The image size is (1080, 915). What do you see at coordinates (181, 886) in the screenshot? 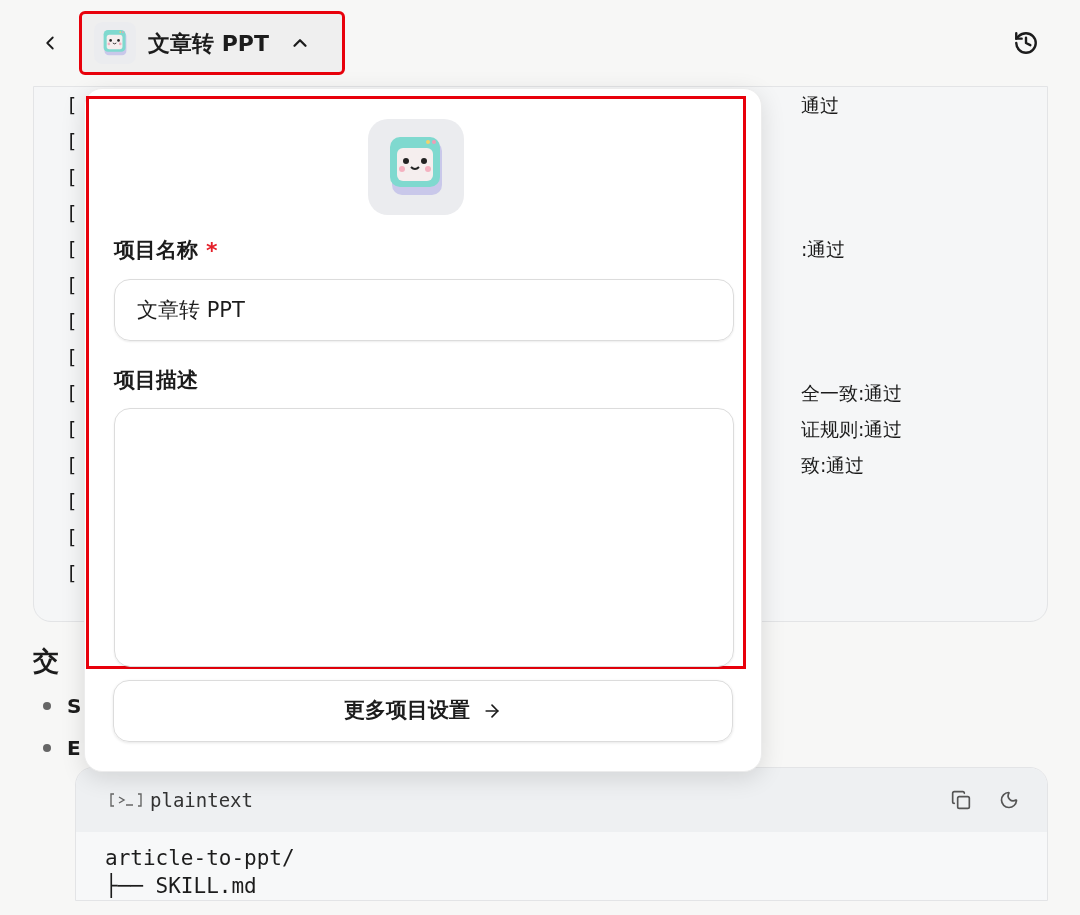
I see `code-line: ├── SKILL.md` at bounding box center [181, 886].